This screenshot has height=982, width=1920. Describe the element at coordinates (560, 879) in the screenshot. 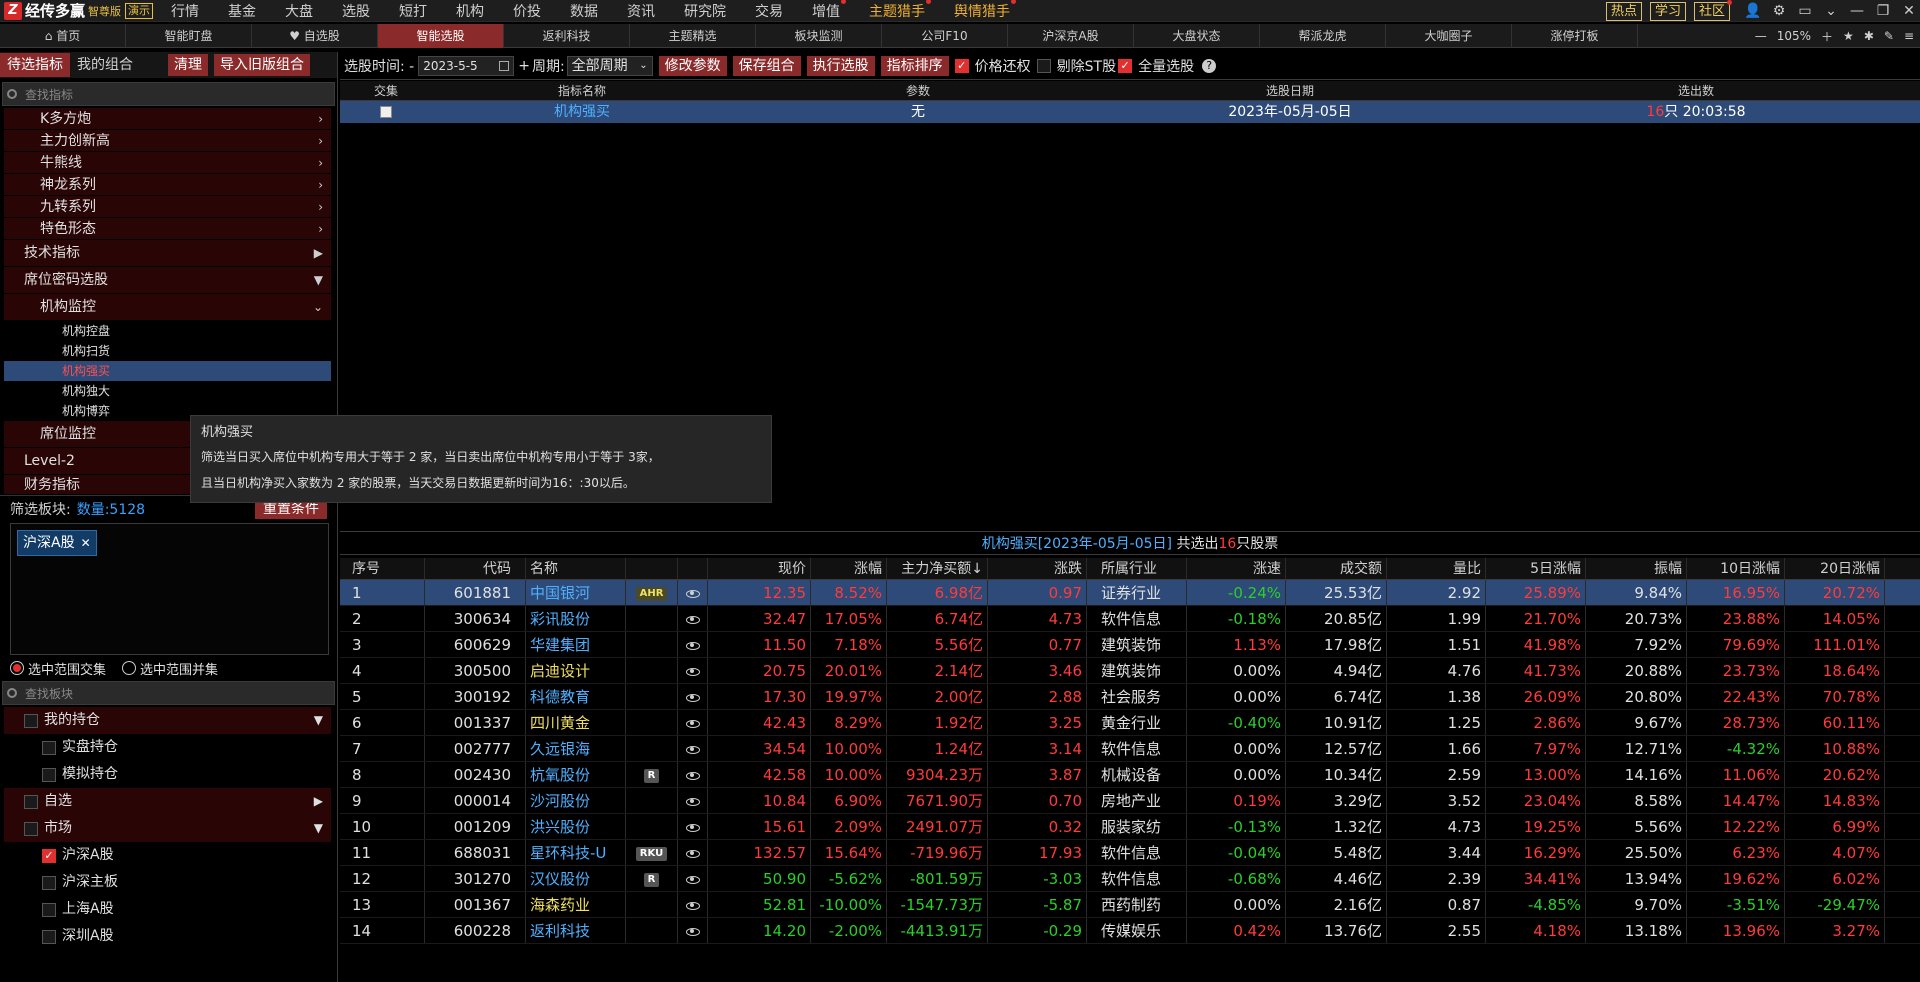

I see `stock-name: 汉仪股份` at that location.